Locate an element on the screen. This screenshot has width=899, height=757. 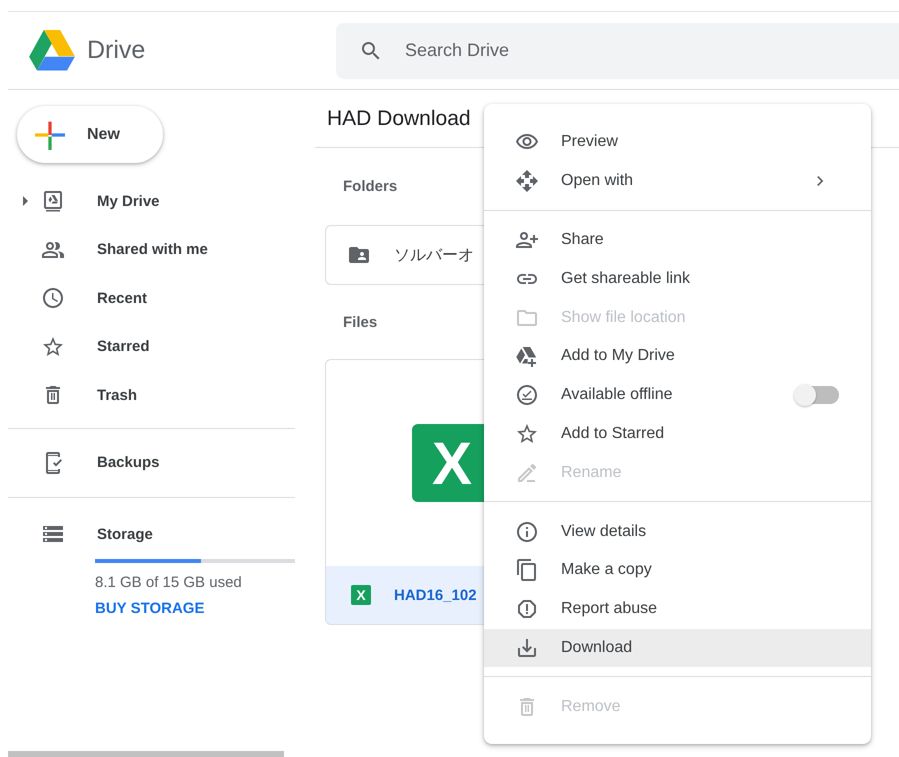
new-button: New is located at coordinates (90, 134).